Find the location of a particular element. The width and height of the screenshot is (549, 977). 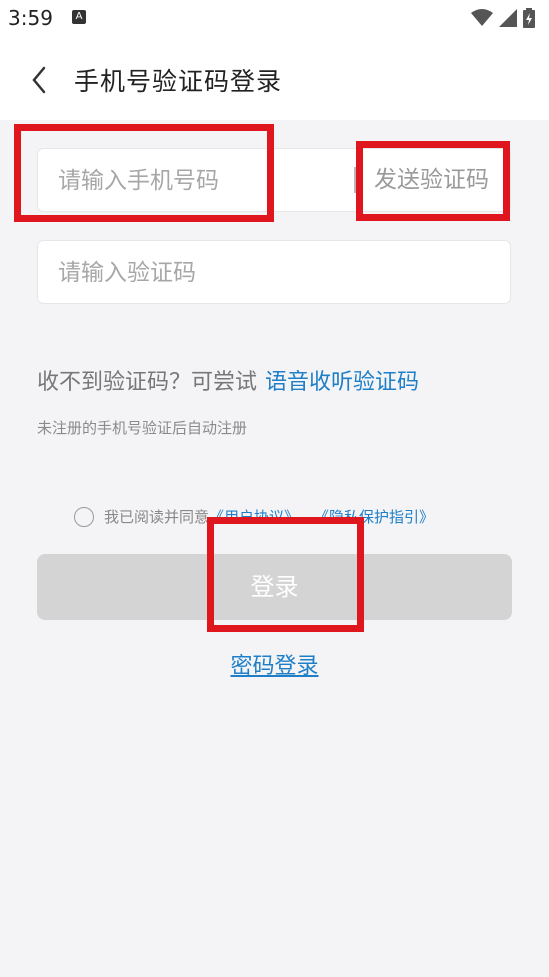

no-code-text: 收不到验证码？可尝试 is located at coordinates (147, 382).